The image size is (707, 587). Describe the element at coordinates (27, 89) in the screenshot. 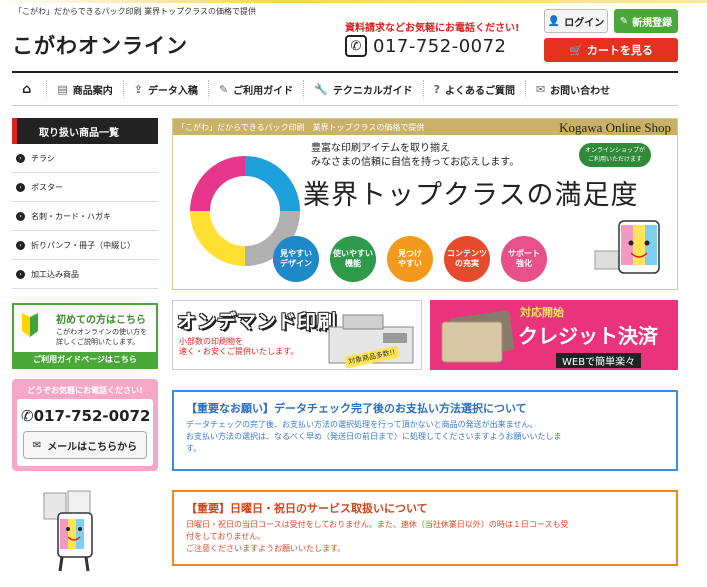

I see `home-icon: ⌂` at that location.